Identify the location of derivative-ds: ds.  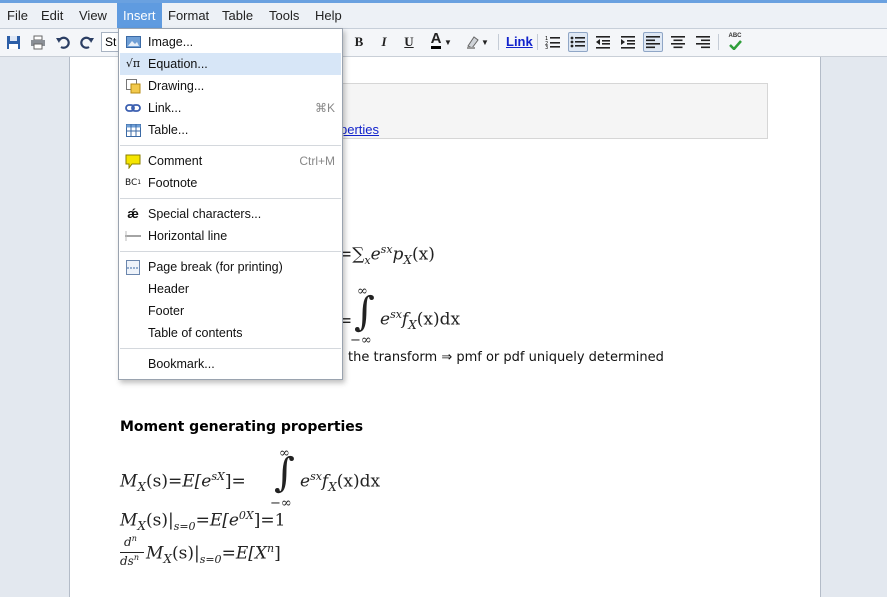
(127, 561).